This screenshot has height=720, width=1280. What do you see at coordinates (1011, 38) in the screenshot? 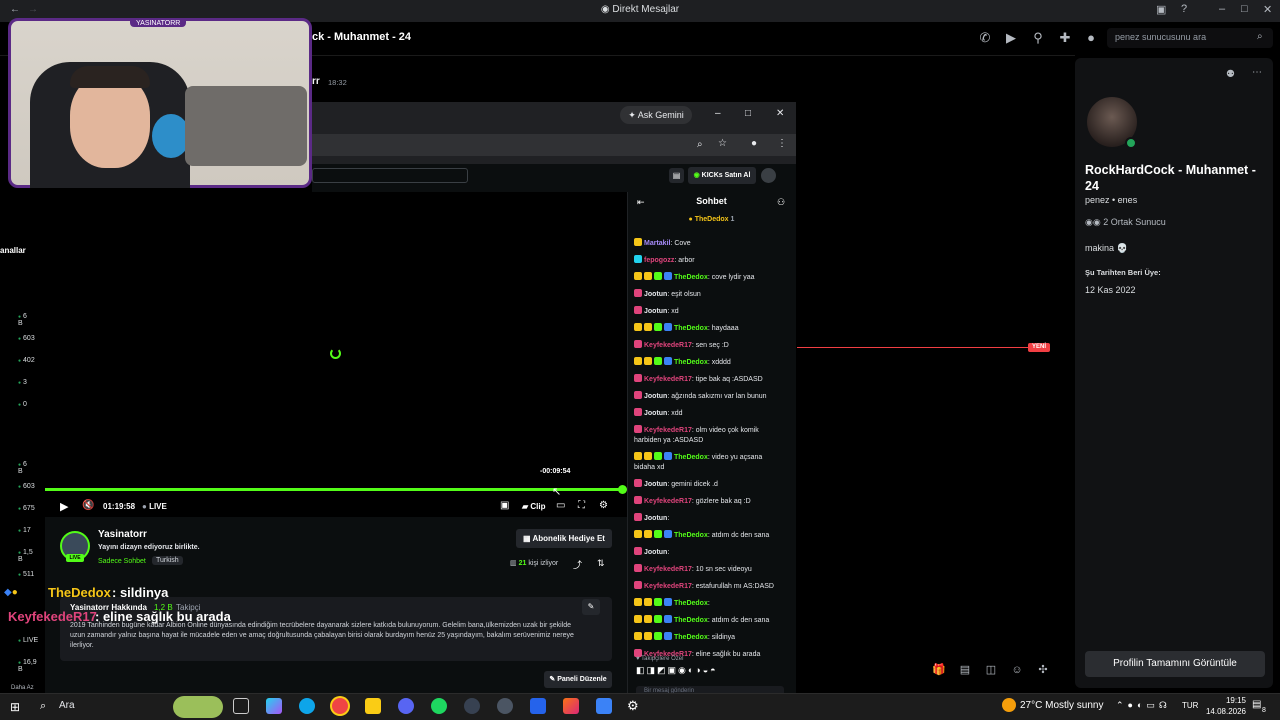
I see `video-icon: ▶` at bounding box center [1011, 38].